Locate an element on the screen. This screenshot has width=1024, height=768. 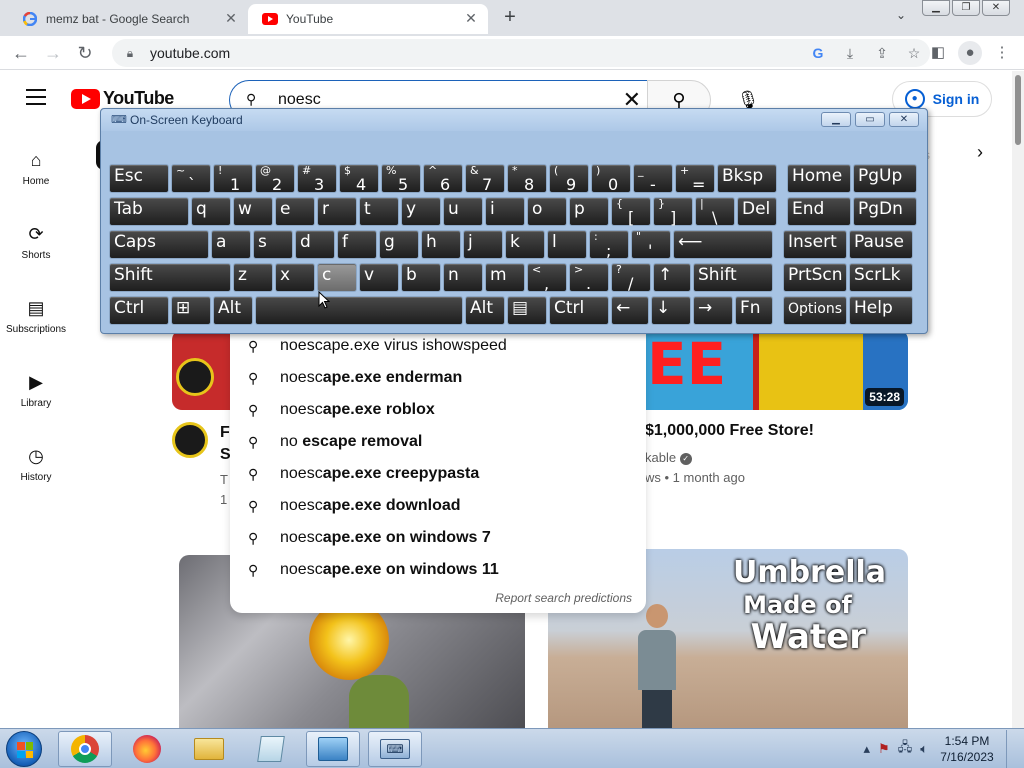
page-scrollbar is located at coordinates (1018, 399).